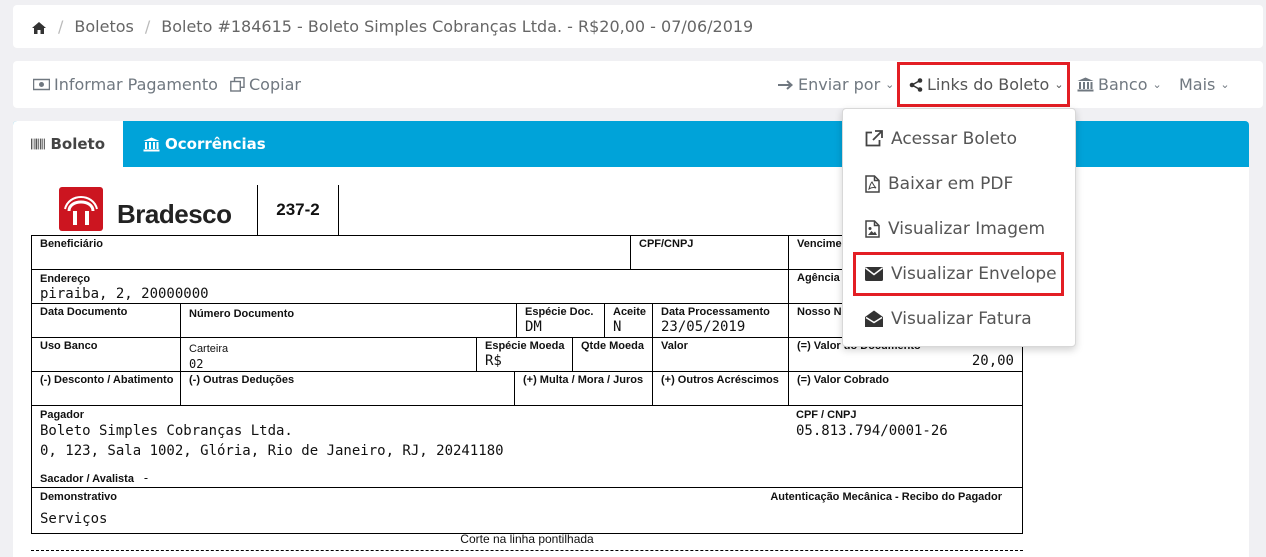  I want to click on valor-cell: Valor, so click(720, 354).